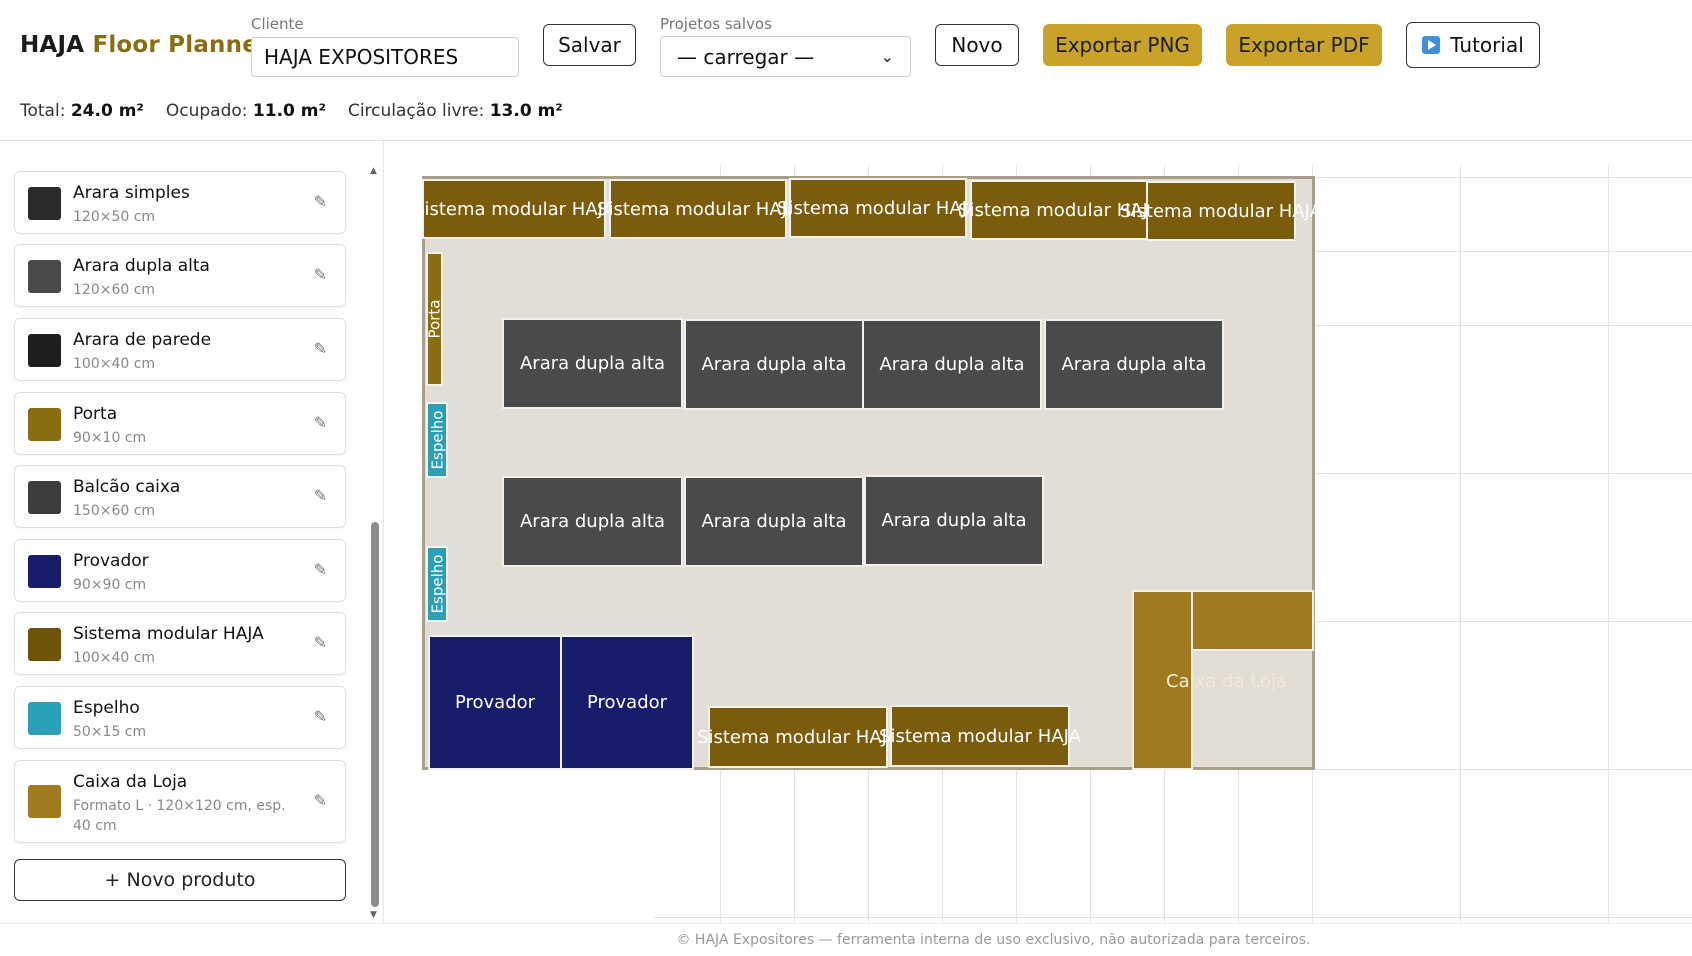  I want to click on product-name: Arara simples, so click(131, 193).